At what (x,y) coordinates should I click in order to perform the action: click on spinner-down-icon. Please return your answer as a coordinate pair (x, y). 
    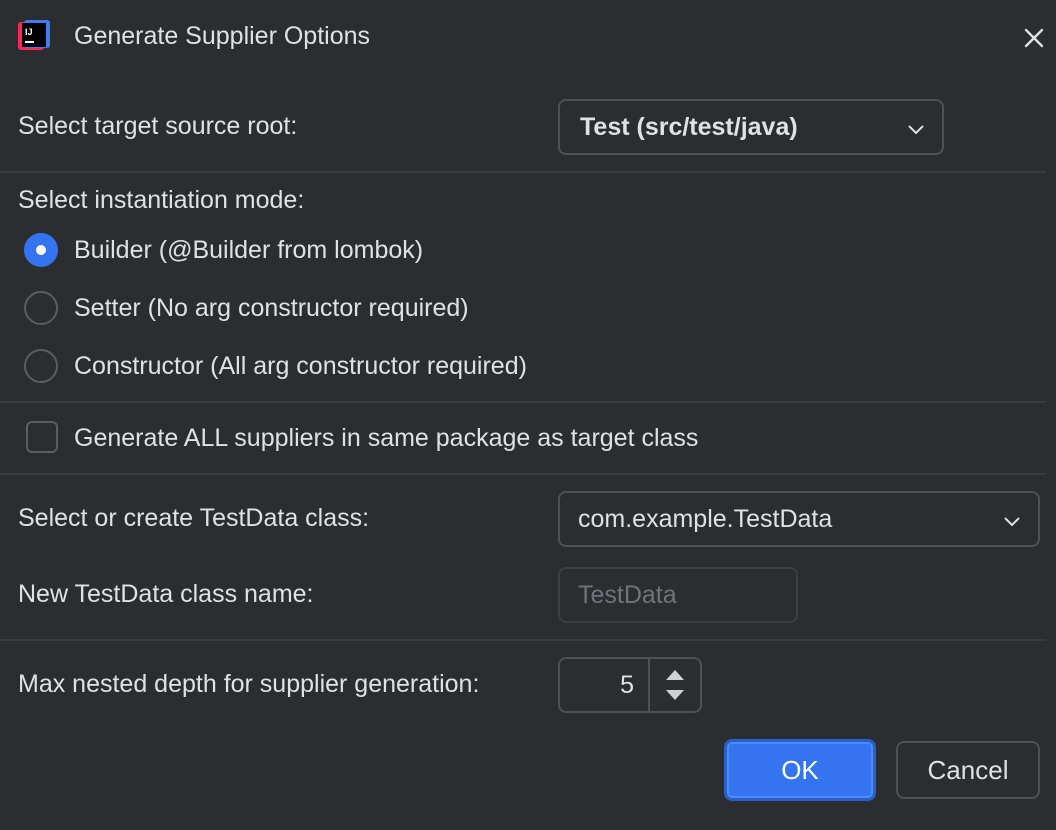
    Looking at the image, I should click on (675, 697).